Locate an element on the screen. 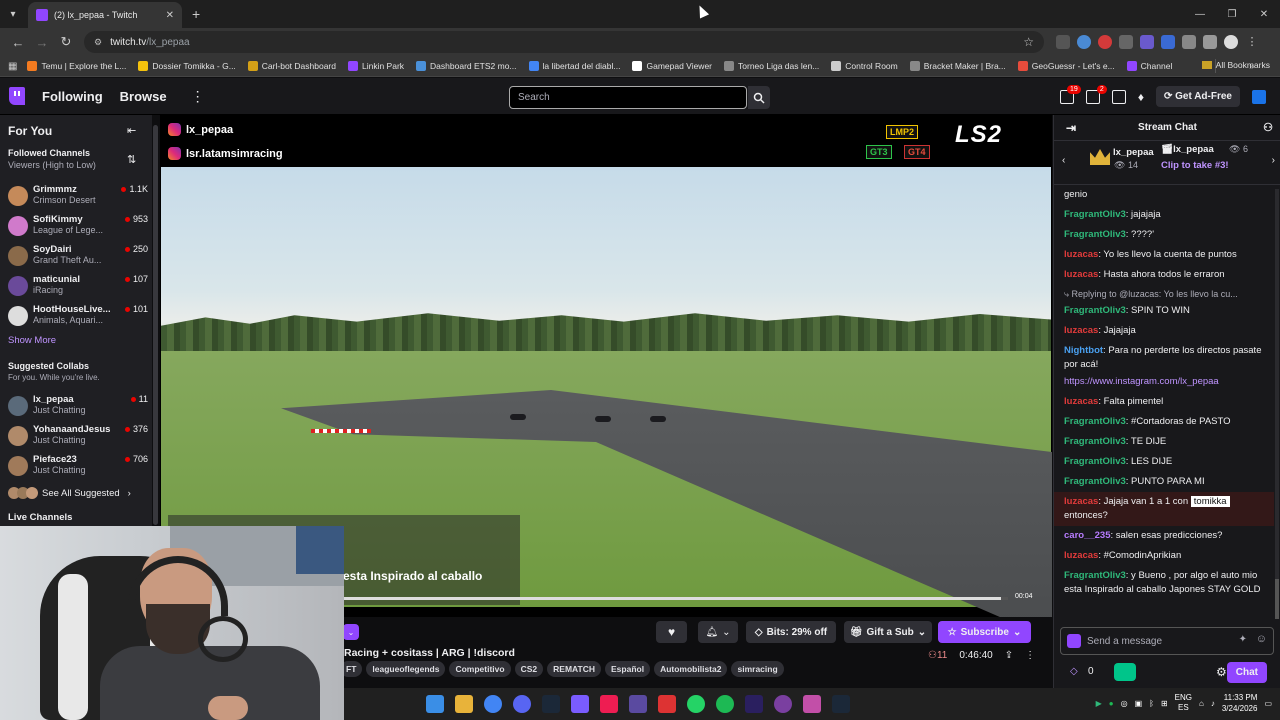 Image resolution: width=1280 pixels, height=720 pixels. sidebar-scrollbar is located at coordinates (155, 321).